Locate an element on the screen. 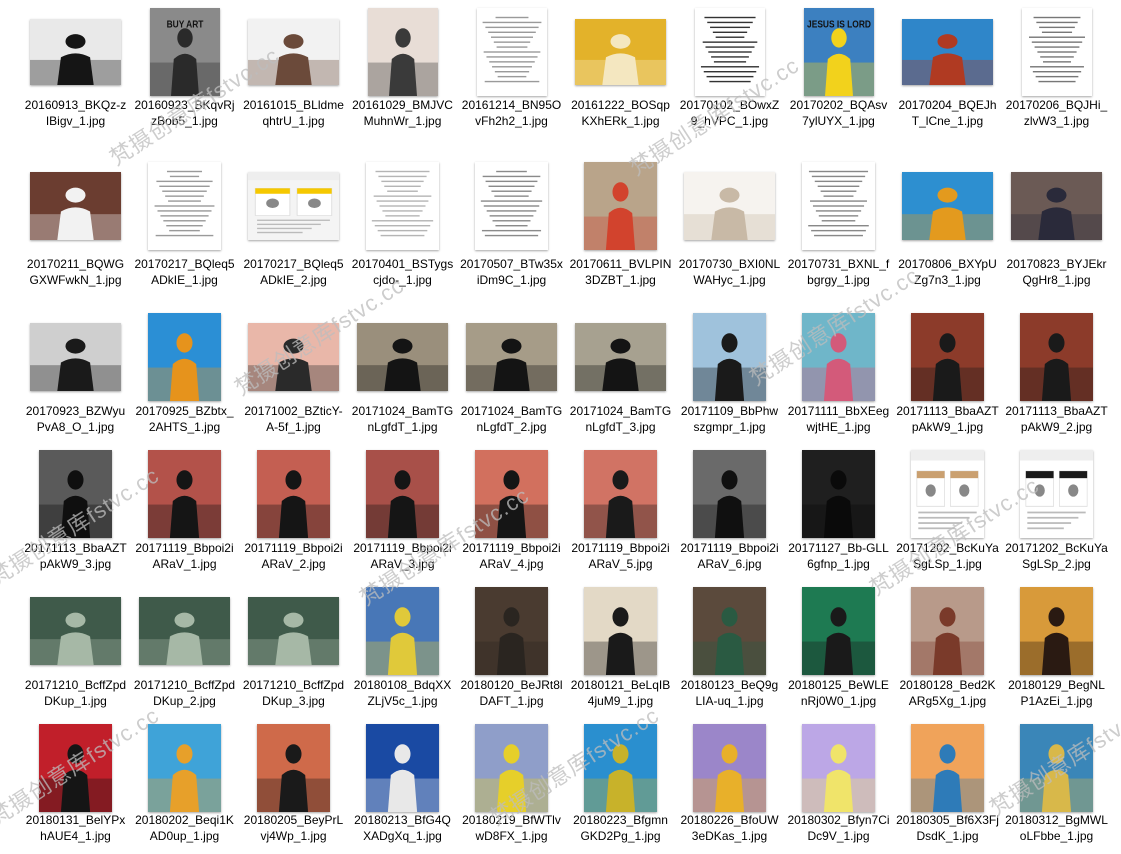  file-tile: 20170401_BSTygscjdo-_1.jpg is located at coordinates (402, 235).